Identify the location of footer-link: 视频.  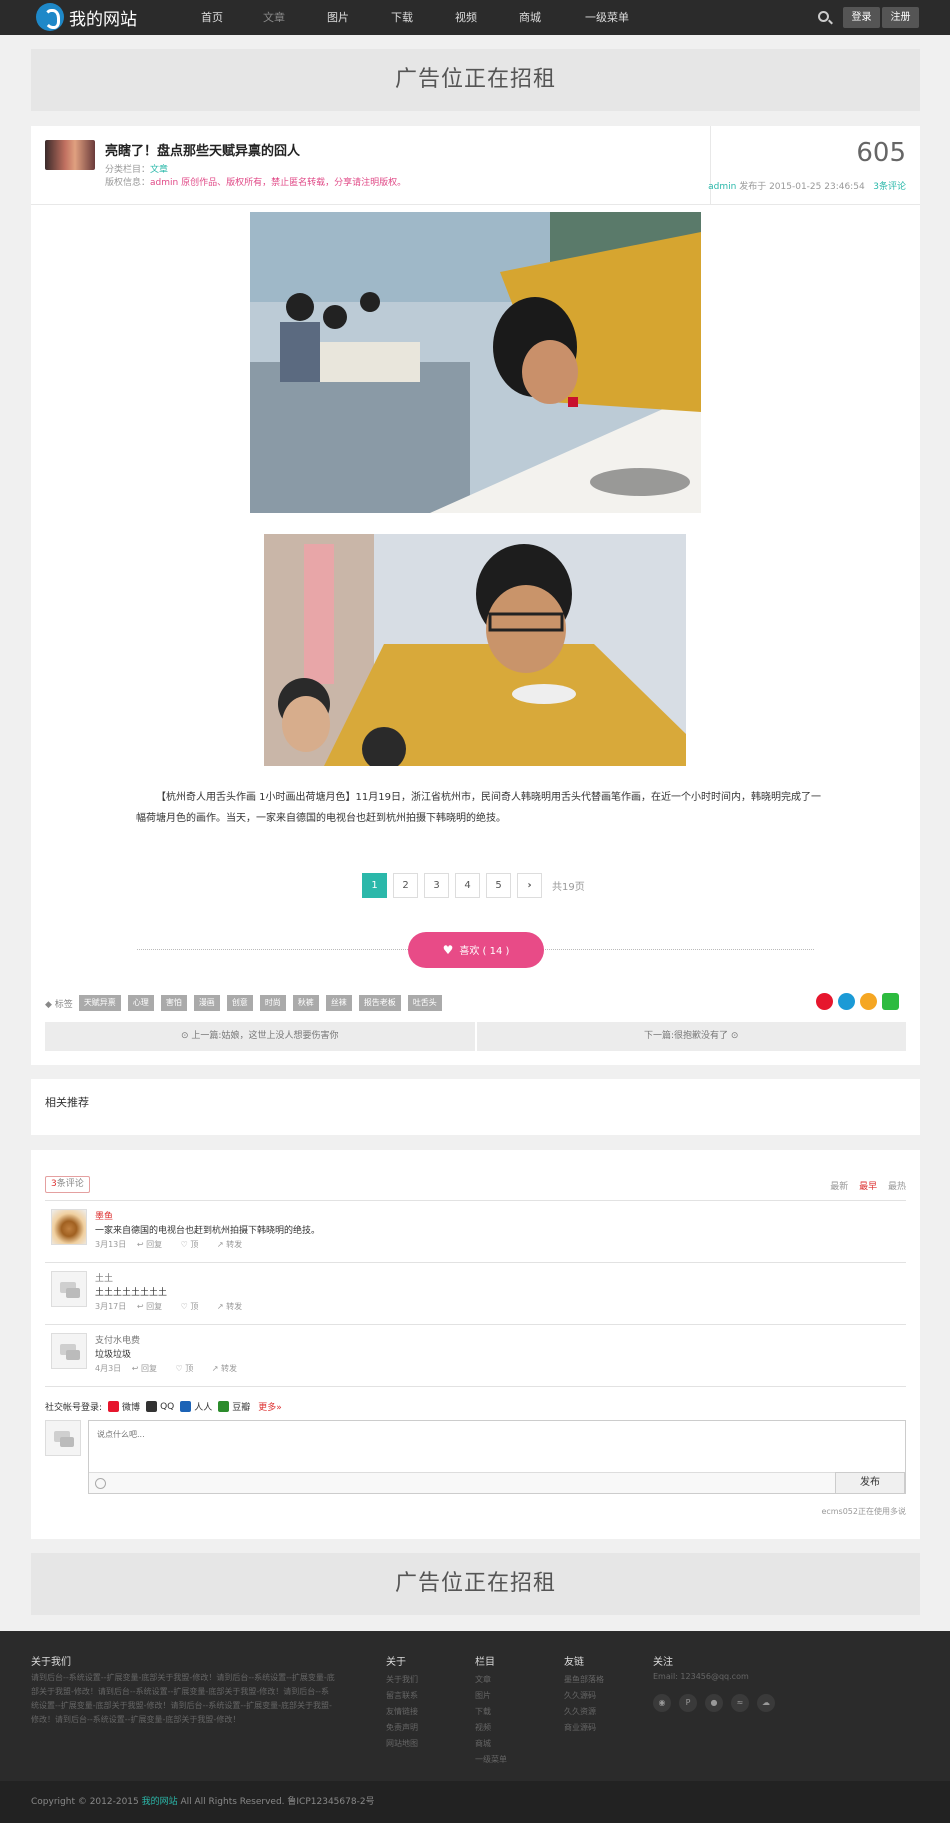
(491, 1728).